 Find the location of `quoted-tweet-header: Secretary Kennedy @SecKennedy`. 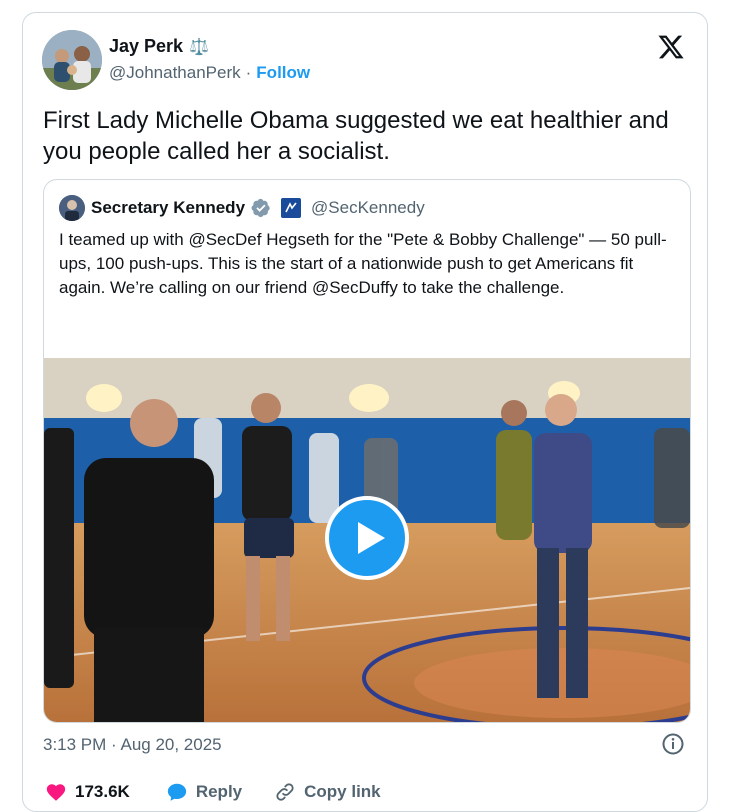

quoted-tweet-header: Secretary Kennedy @SecKennedy is located at coordinates (242, 208).